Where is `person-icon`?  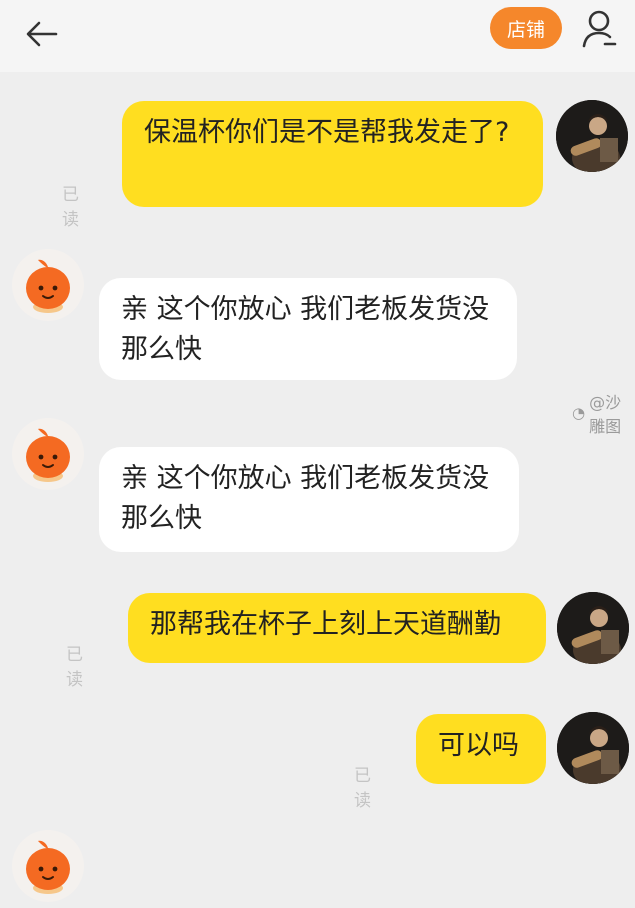 person-icon is located at coordinates (599, 29).